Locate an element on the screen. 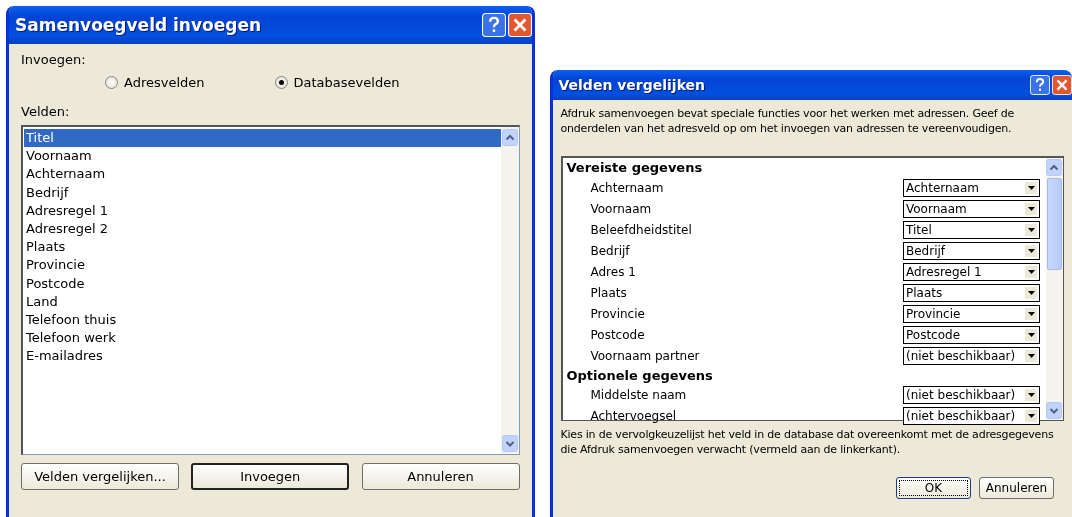 The height and width of the screenshot is (517, 1072). field-label: Adres 1 is located at coordinates (613, 271).